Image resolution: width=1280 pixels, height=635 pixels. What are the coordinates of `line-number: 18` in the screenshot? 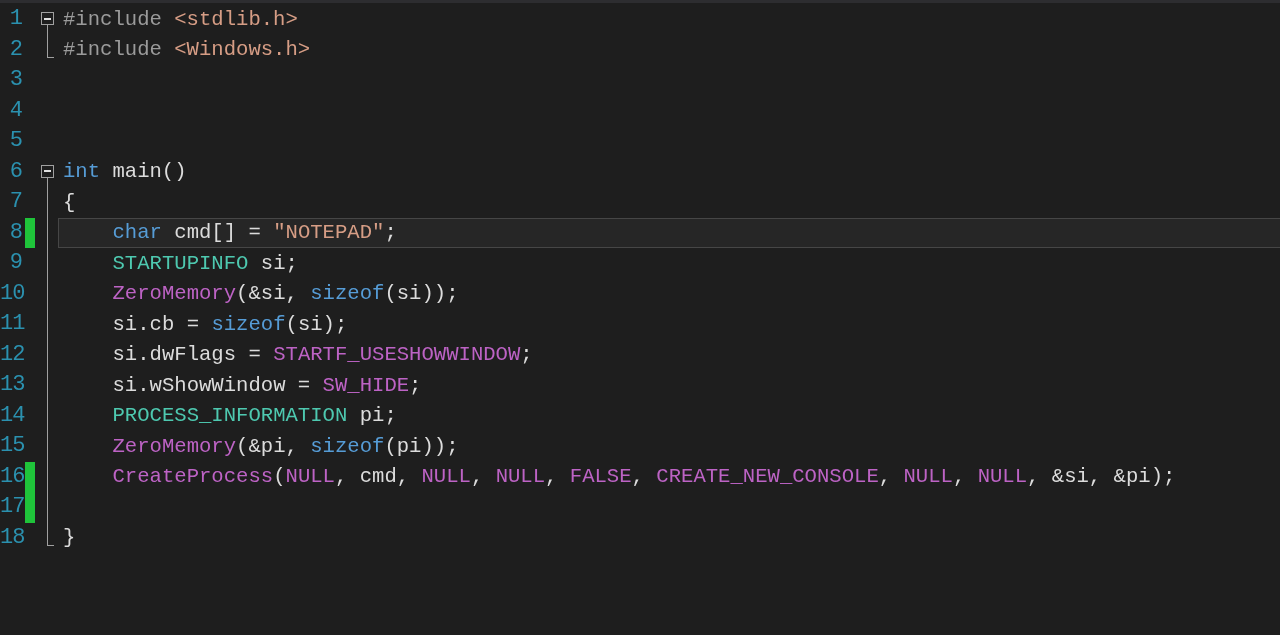 It's located at (11, 537).